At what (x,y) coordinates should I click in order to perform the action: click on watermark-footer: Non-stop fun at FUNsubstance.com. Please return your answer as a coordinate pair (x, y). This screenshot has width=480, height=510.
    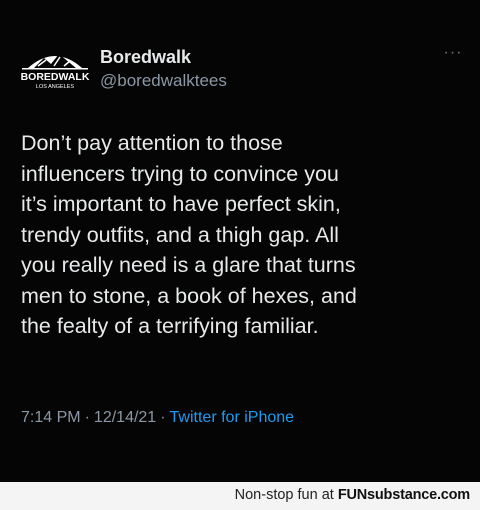
    Looking at the image, I should click on (240, 496).